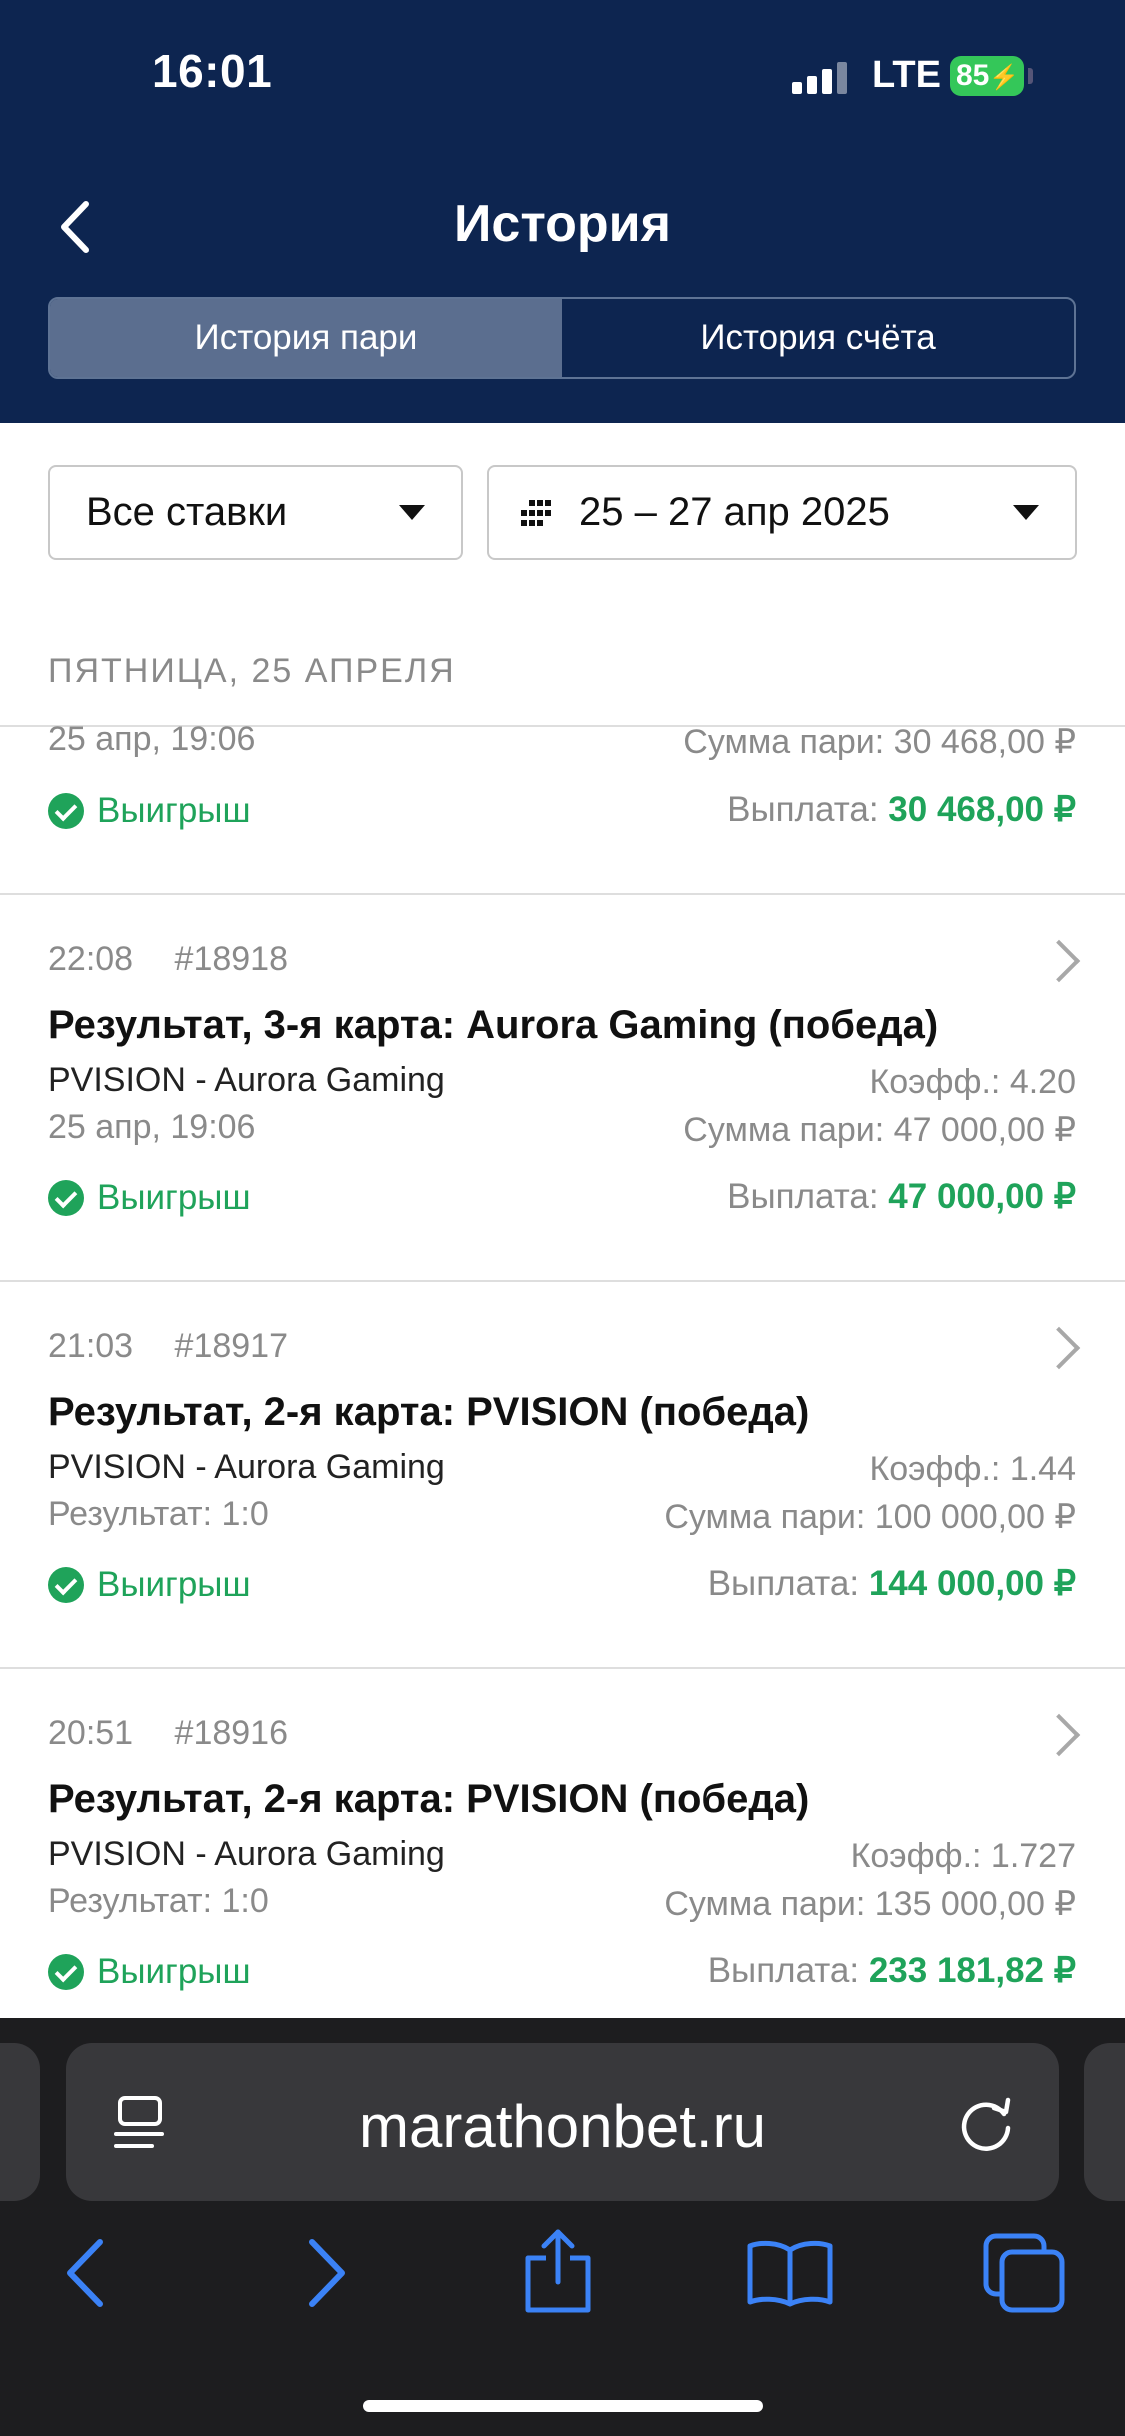 The image size is (1125, 2436). What do you see at coordinates (879, 1130) in the screenshot?
I see `bet-stake: Сумма пари: 47 000,00 ₽` at bounding box center [879, 1130].